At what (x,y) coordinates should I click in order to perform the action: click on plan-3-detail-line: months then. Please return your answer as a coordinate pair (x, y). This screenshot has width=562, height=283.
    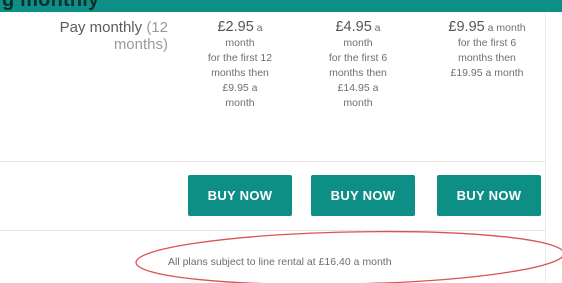
    Looking at the image, I should click on (487, 58).